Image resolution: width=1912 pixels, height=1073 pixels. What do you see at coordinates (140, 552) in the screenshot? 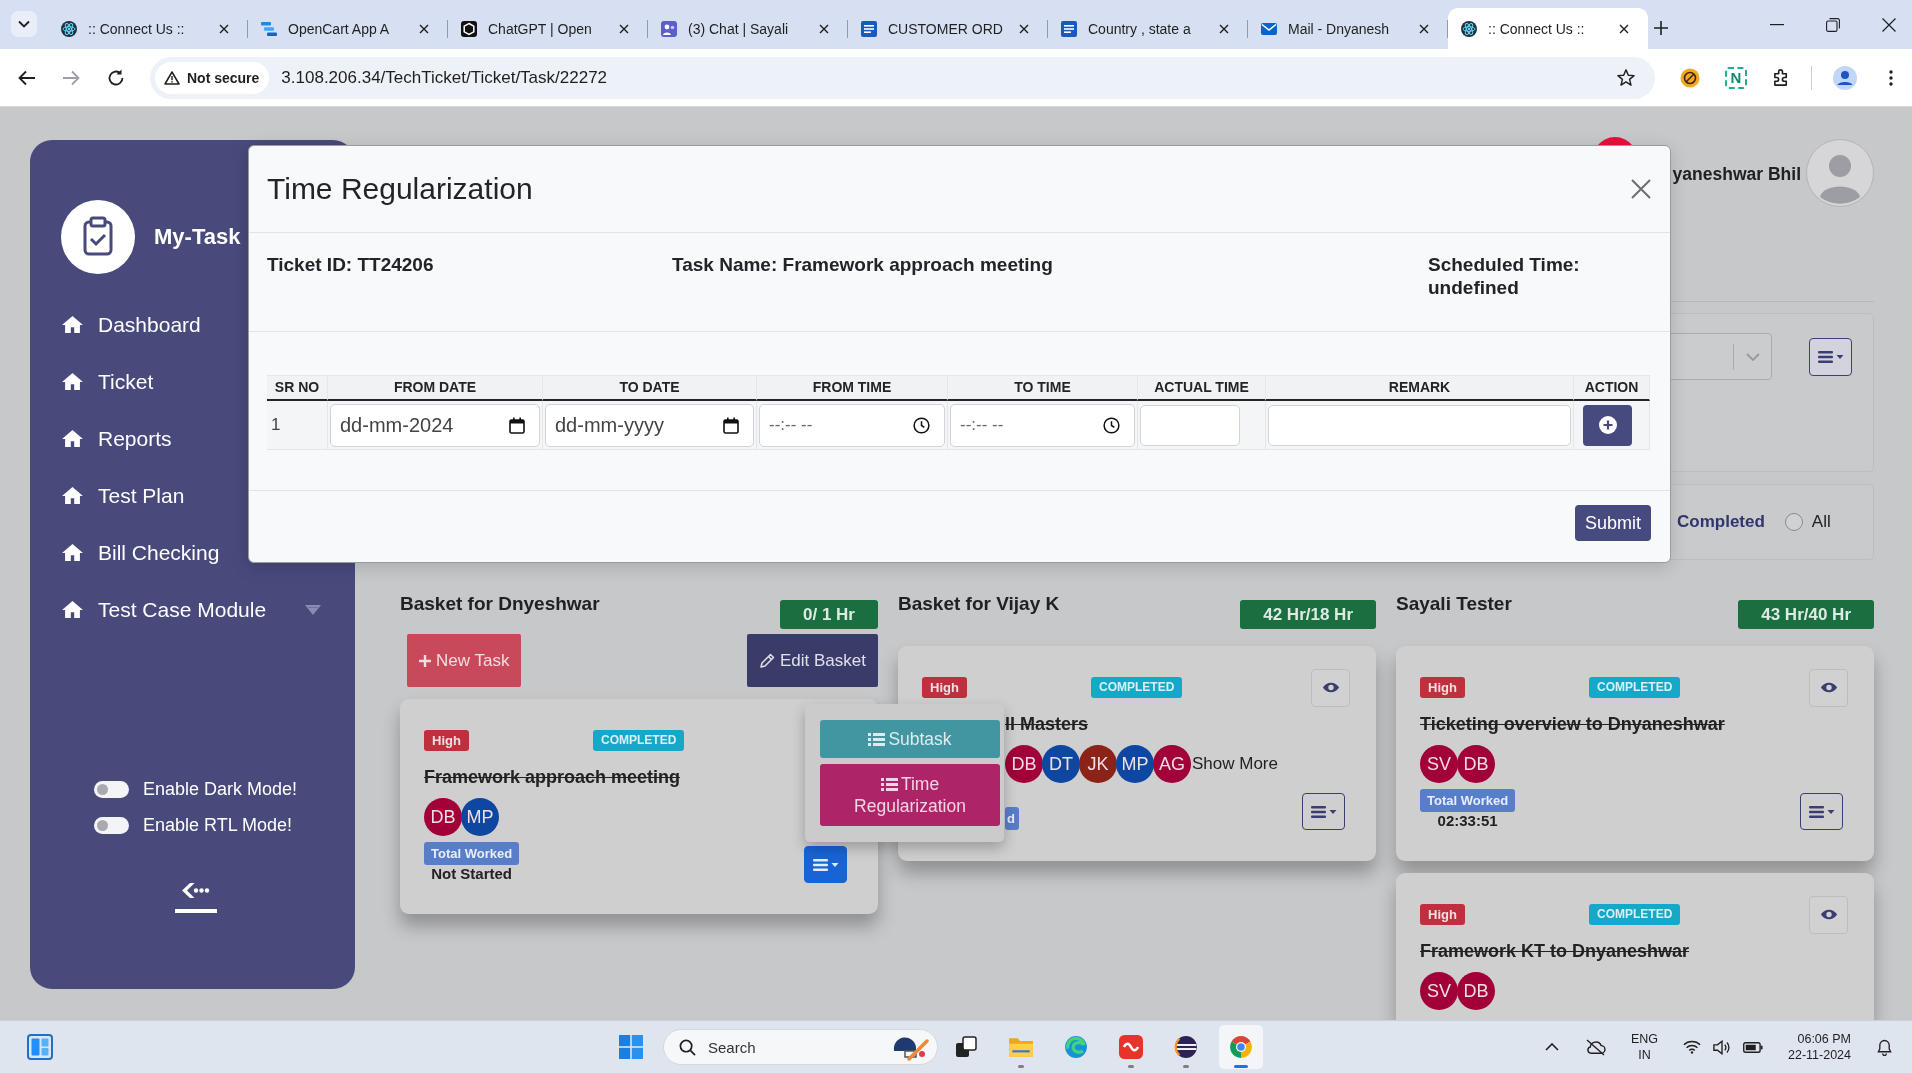
I see `nav-link: Bill Checking` at bounding box center [140, 552].